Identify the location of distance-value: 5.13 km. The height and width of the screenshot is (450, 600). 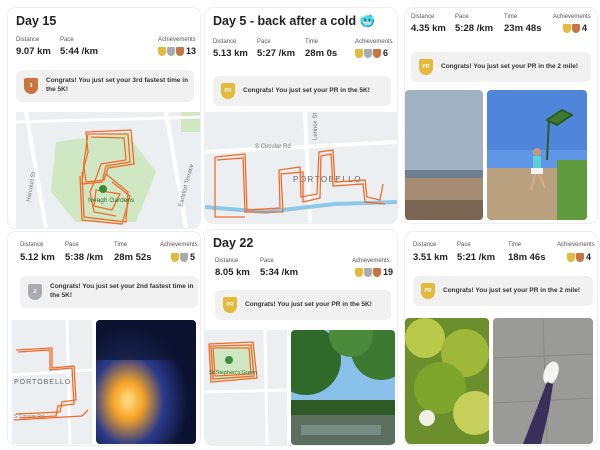
(230, 53).